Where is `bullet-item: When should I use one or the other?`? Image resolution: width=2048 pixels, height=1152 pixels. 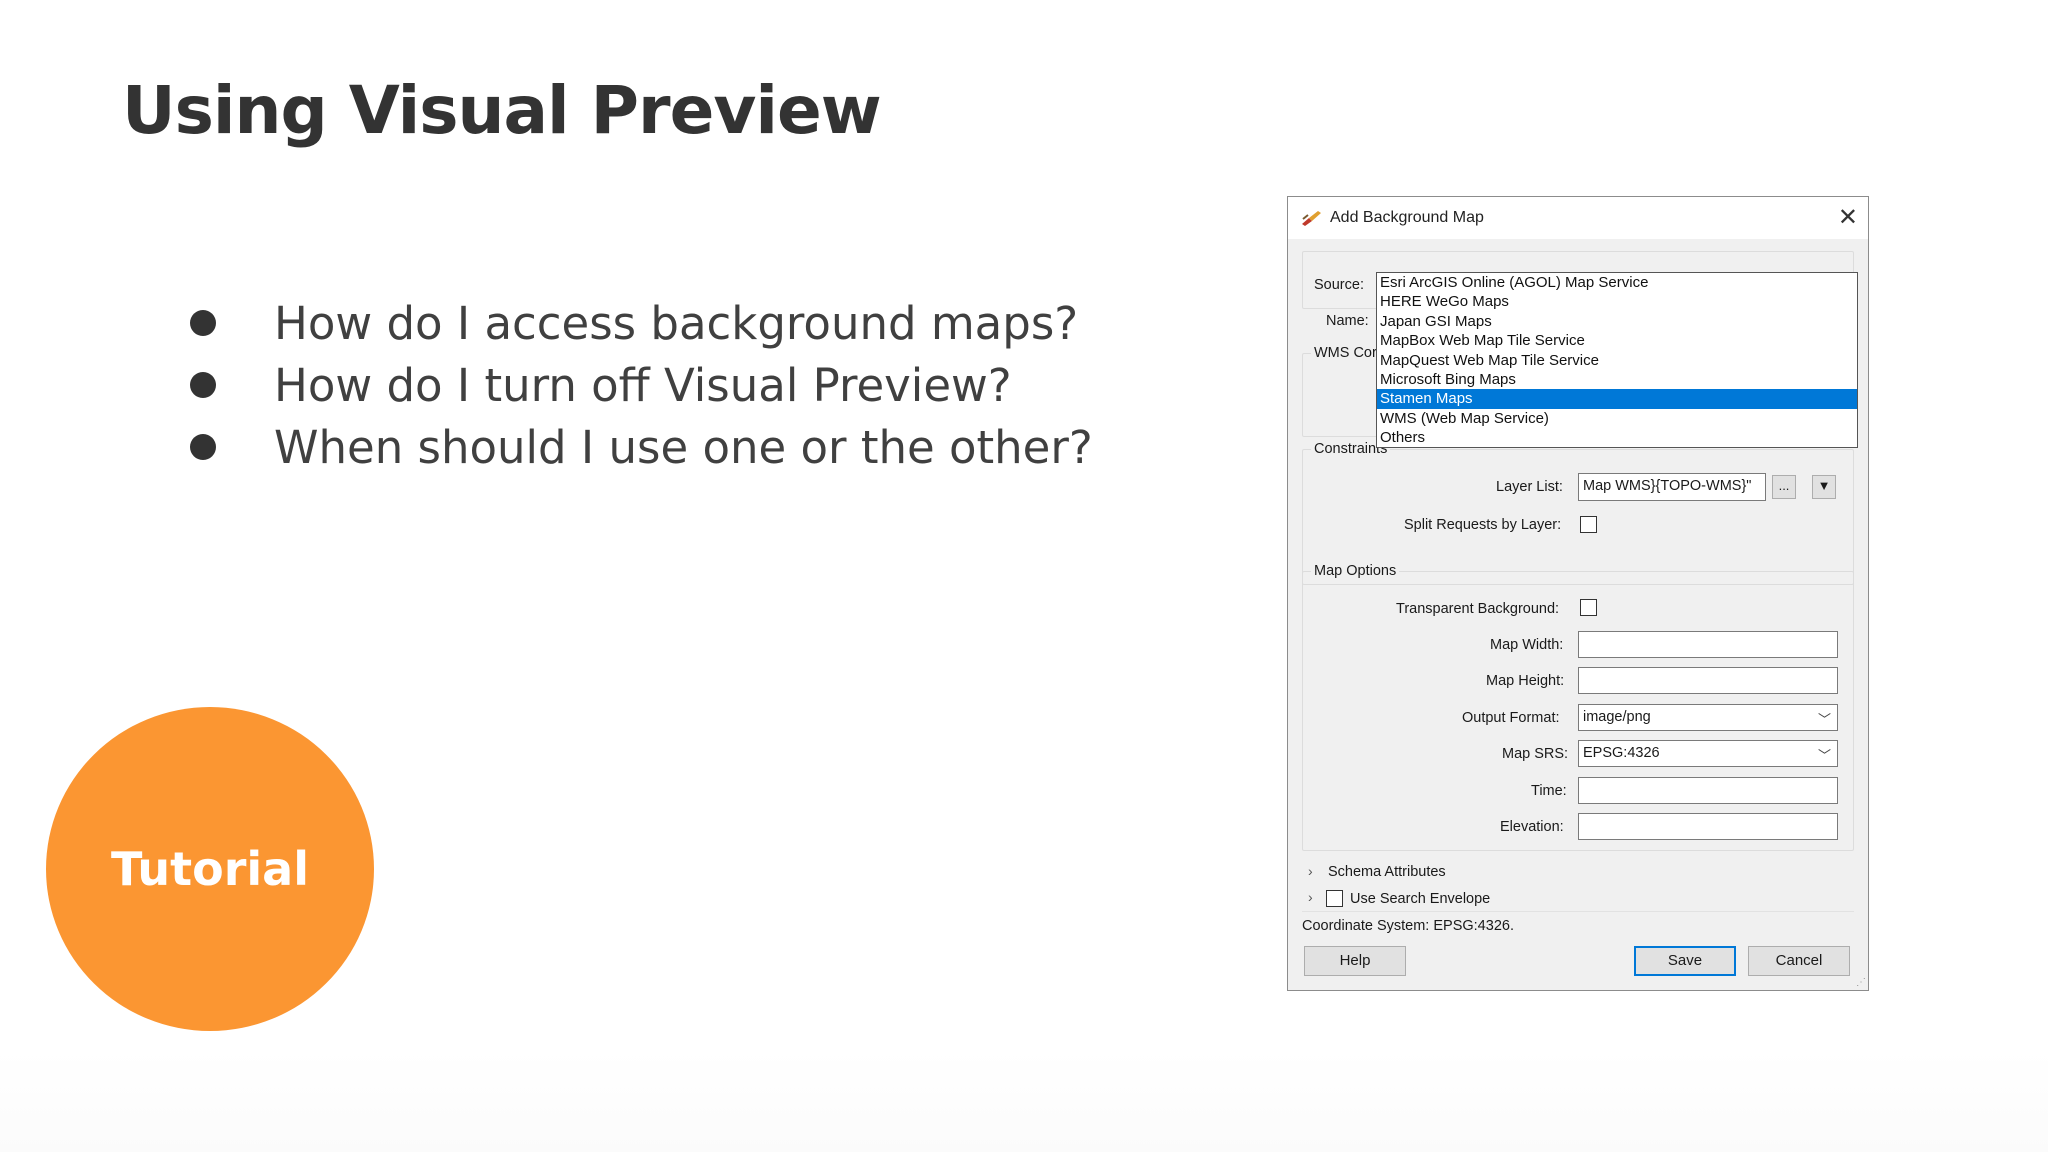
bullet-item: When should I use one or the other? is located at coordinates (641, 447).